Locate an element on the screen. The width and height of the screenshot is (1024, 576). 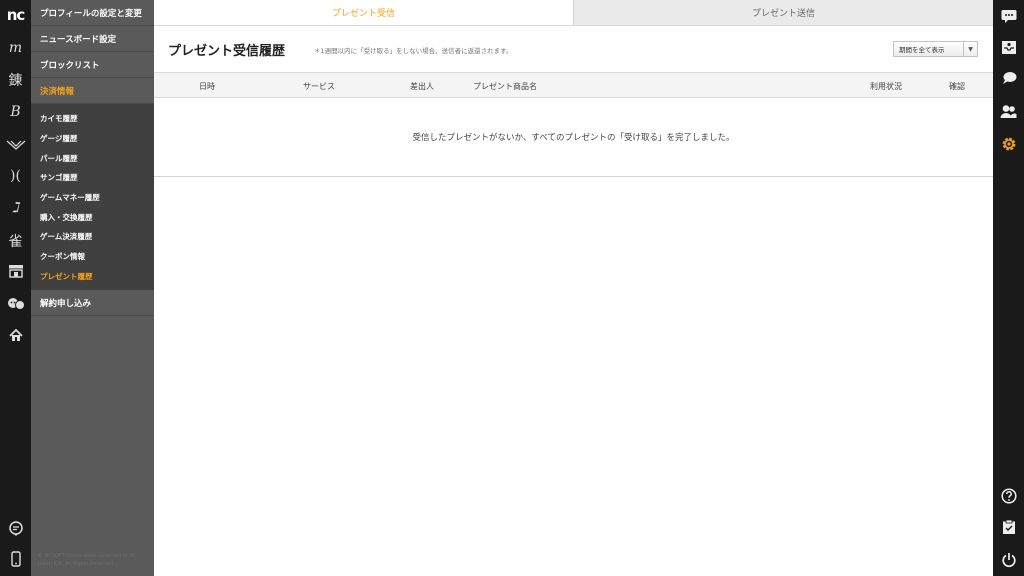
bns-icon: B is located at coordinates (15, 112).